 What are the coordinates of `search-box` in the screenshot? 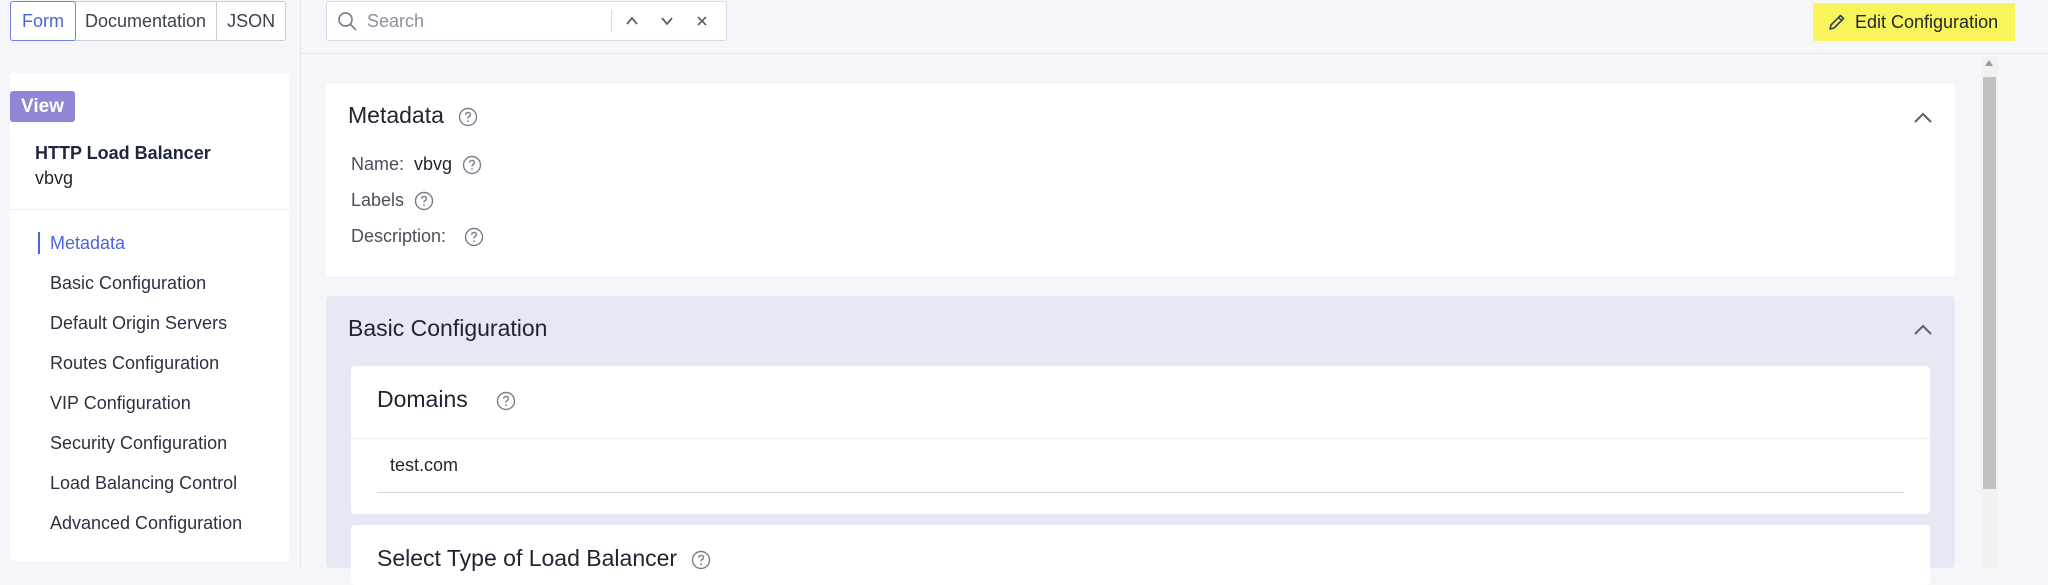 It's located at (526, 21).